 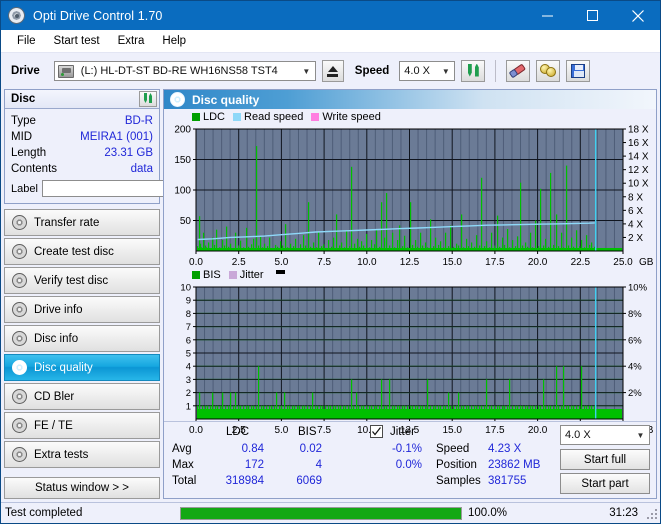 What do you see at coordinates (505, 449) in the screenshot?
I see `speed-stat-value: 4.23 X` at bounding box center [505, 449].